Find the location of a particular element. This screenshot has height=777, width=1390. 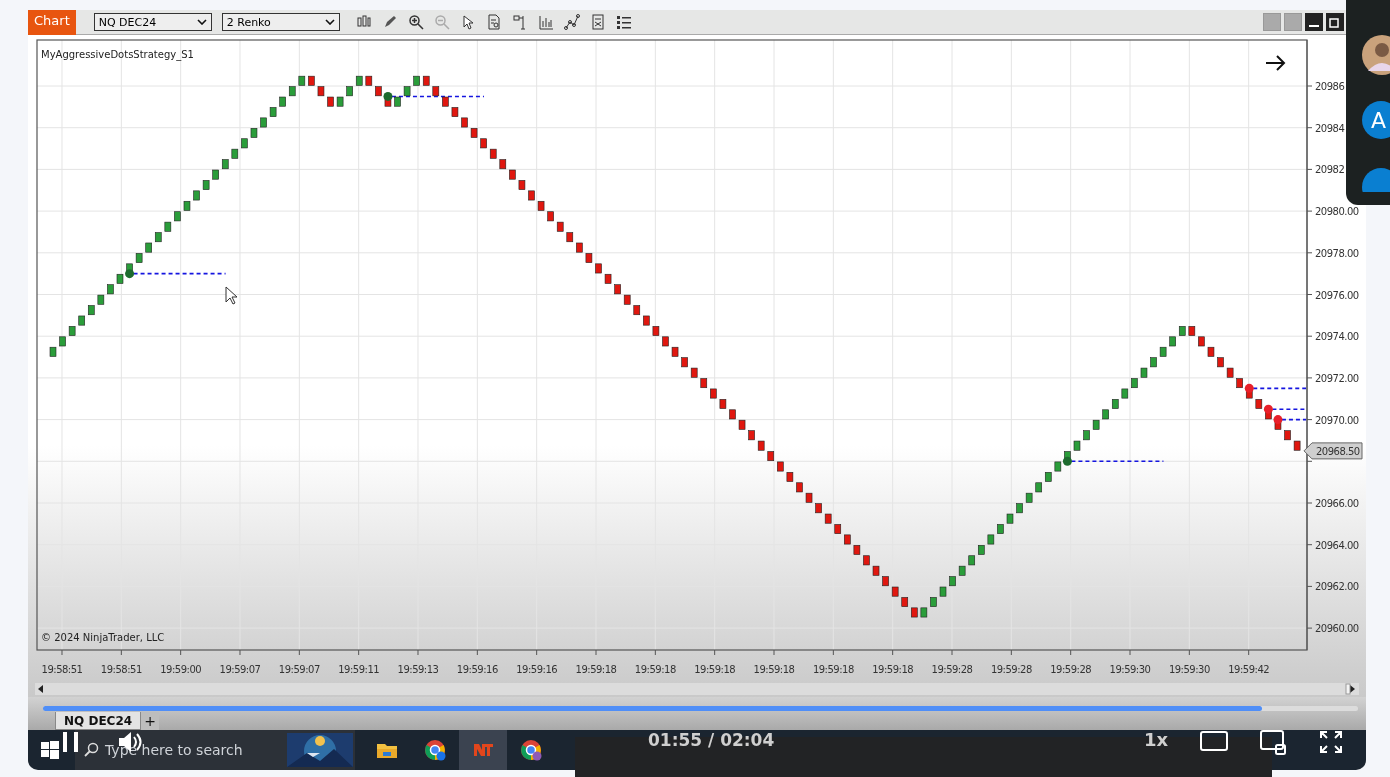

strategy-label: MyAggressiveDotsStrategy_S1 is located at coordinates (117, 54).